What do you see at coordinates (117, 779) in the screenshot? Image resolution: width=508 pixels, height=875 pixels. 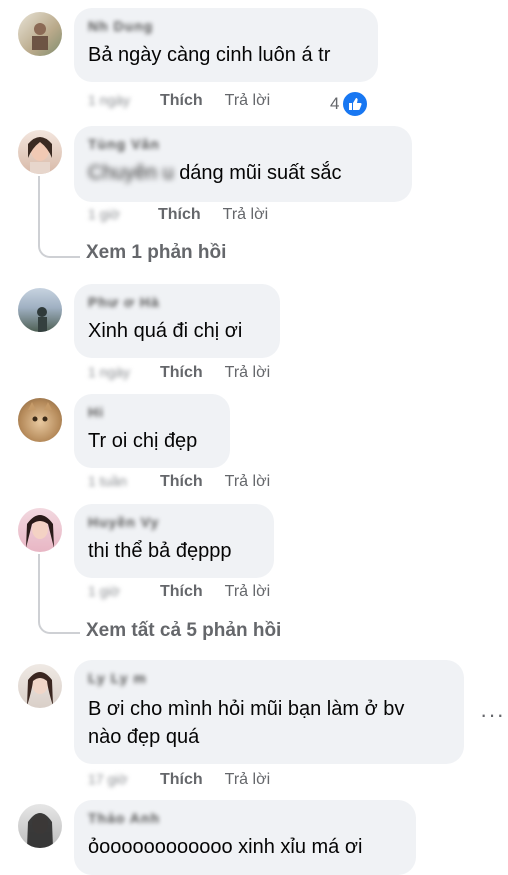 I see `comment-time: 17 giờ` at bounding box center [117, 779].